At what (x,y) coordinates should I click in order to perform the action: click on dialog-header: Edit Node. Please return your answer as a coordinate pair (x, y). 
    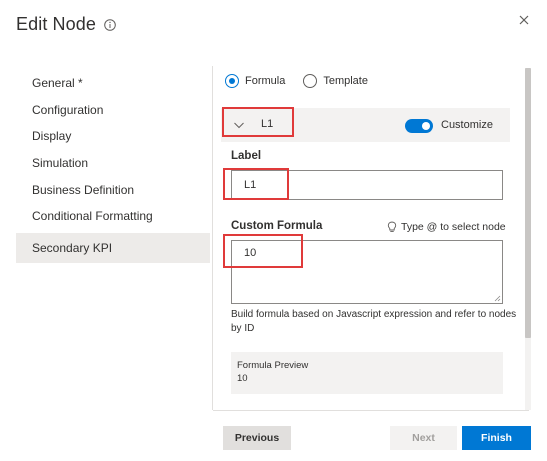
    Looking at the image, I should click on (66, 24).